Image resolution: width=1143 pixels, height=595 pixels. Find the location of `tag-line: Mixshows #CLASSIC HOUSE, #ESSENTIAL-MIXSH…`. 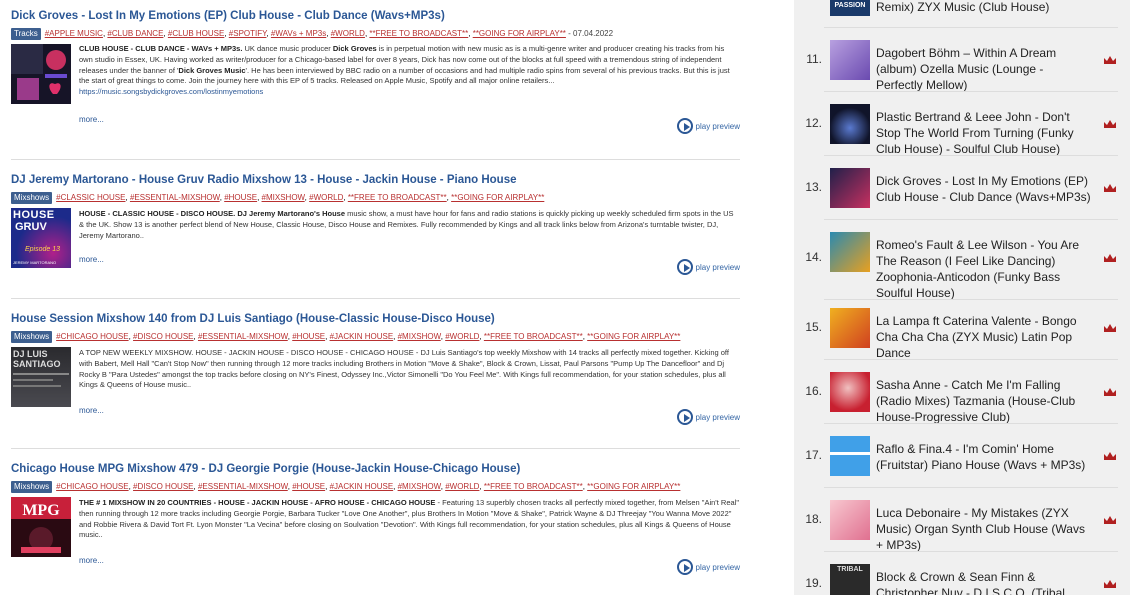

tag-line: Mixshows #CLASSIC HOUSE, #ESSENTIAL-MIXSH… is located at coordinates (375, 198).